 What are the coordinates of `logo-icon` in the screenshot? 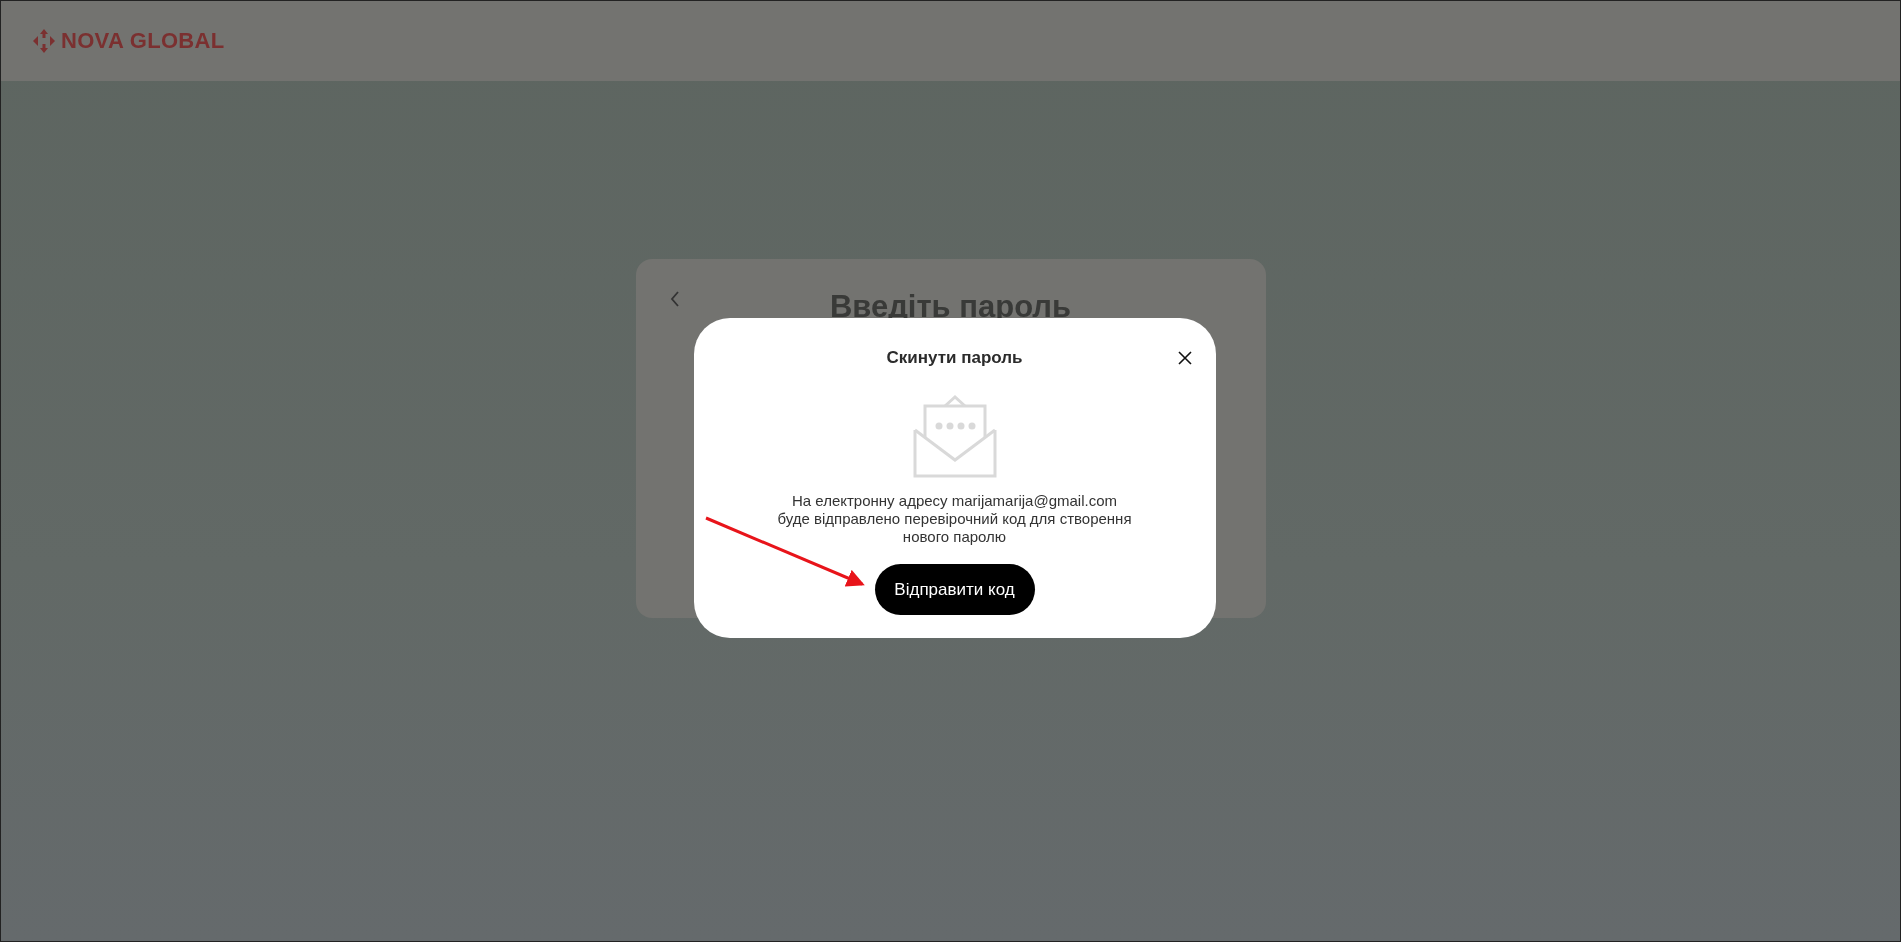 It's located at (44, 41).